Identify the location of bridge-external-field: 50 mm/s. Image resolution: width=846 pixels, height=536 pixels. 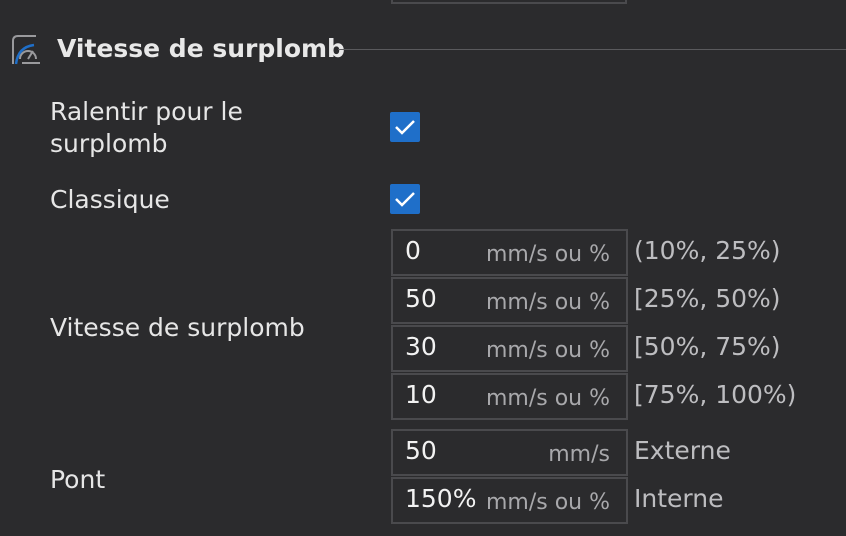
(509, 452).